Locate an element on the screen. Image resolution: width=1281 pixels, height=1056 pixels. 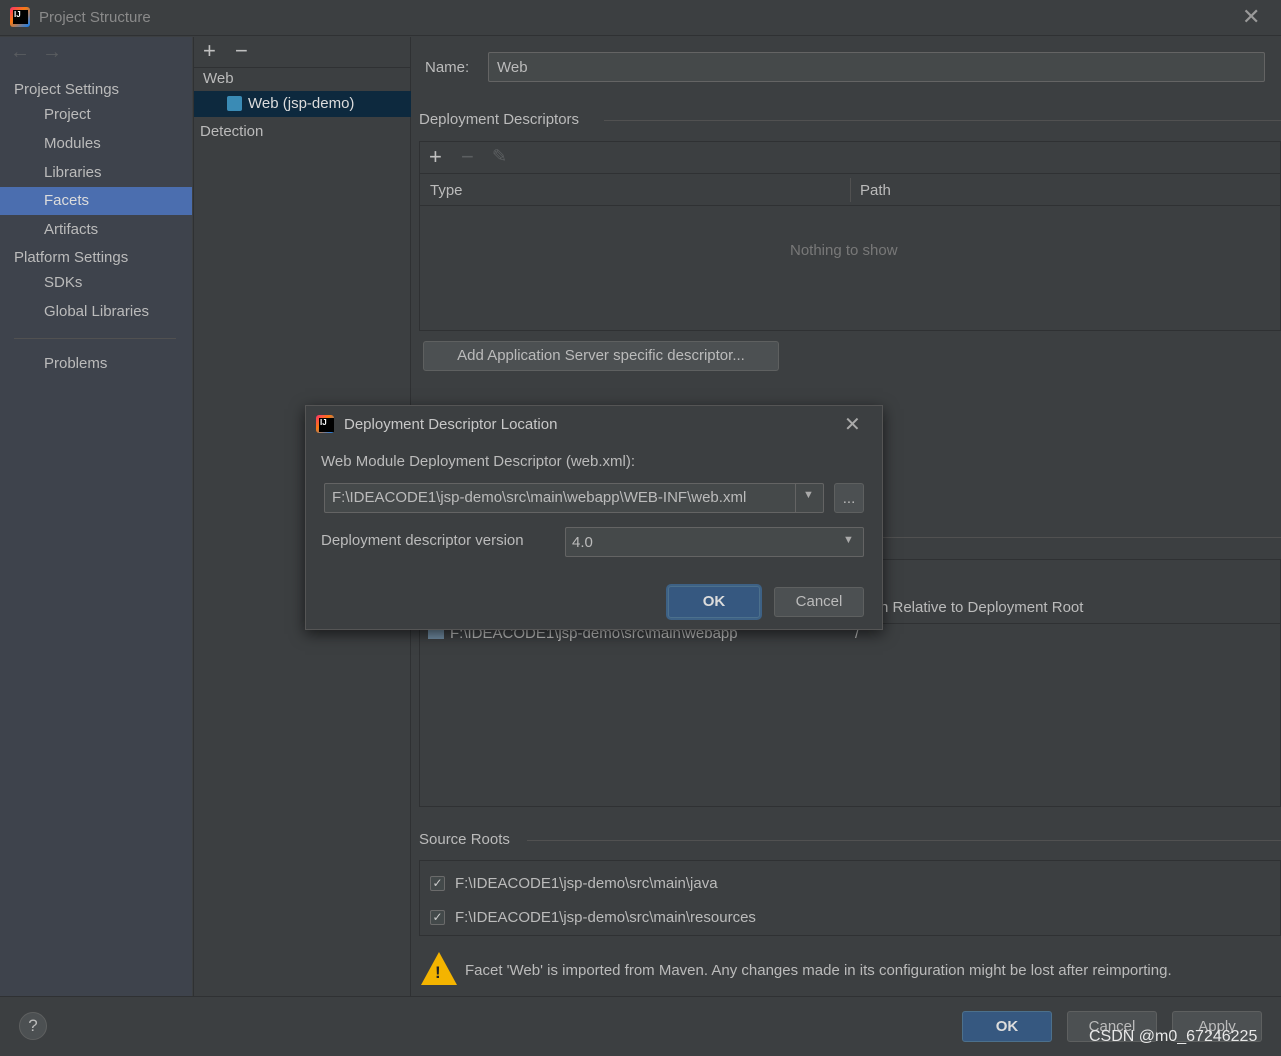
sidebar-item-artifacts: Artifacts is located at coordinates (96, 230).